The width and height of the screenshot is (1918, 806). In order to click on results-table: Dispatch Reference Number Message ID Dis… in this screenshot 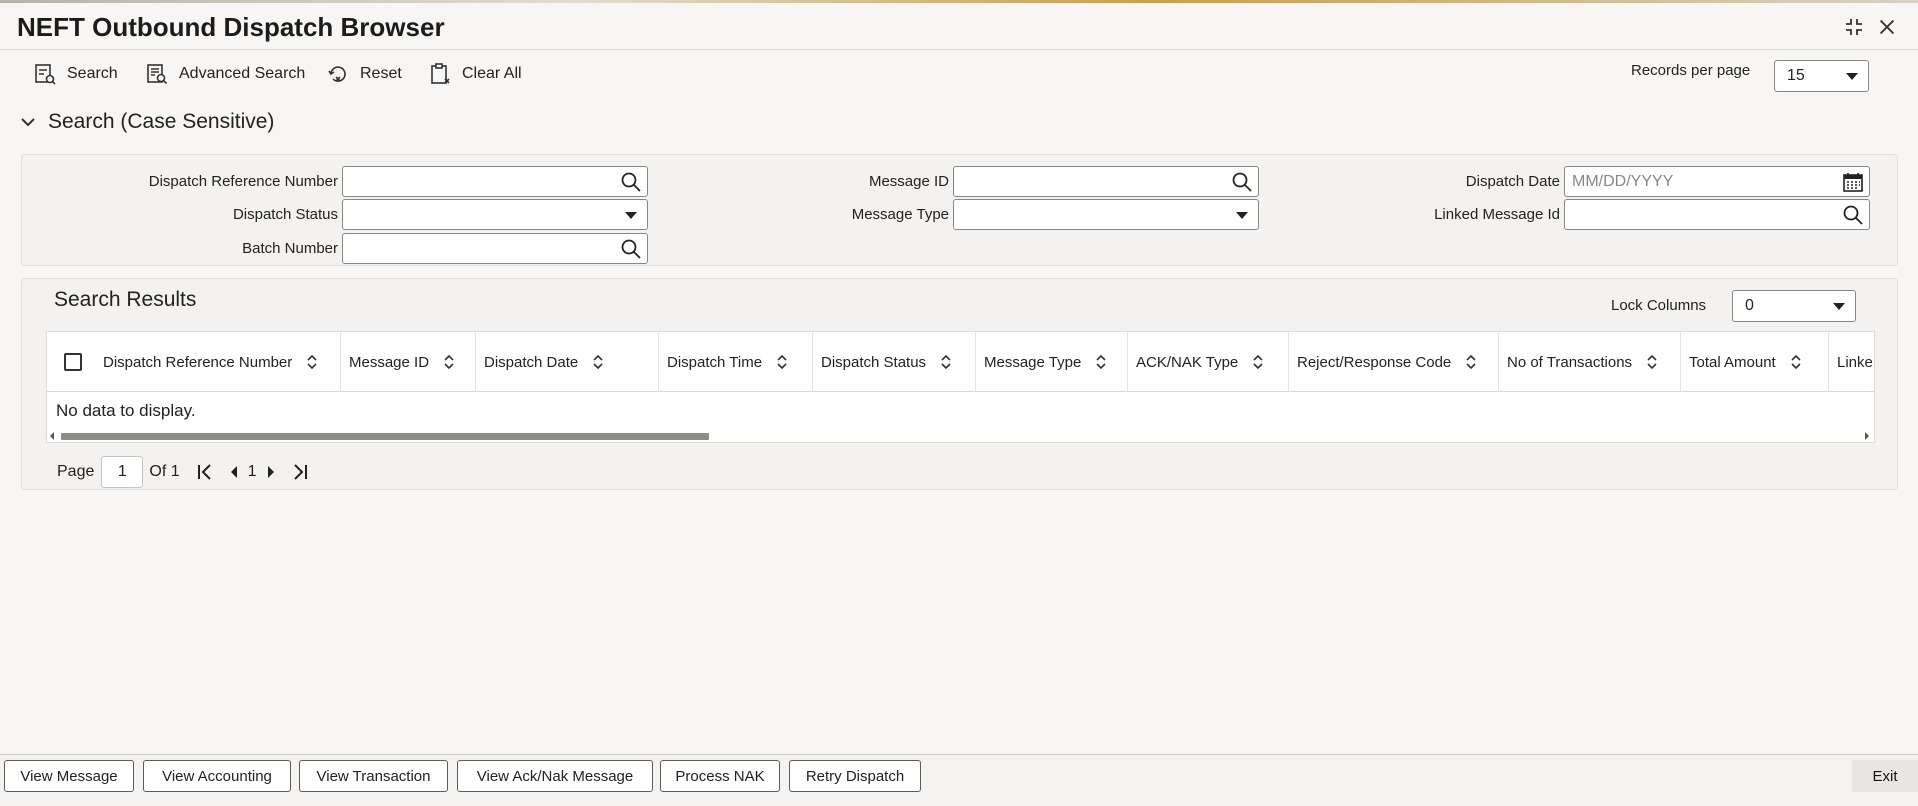, I will do `click(960, 387)`.